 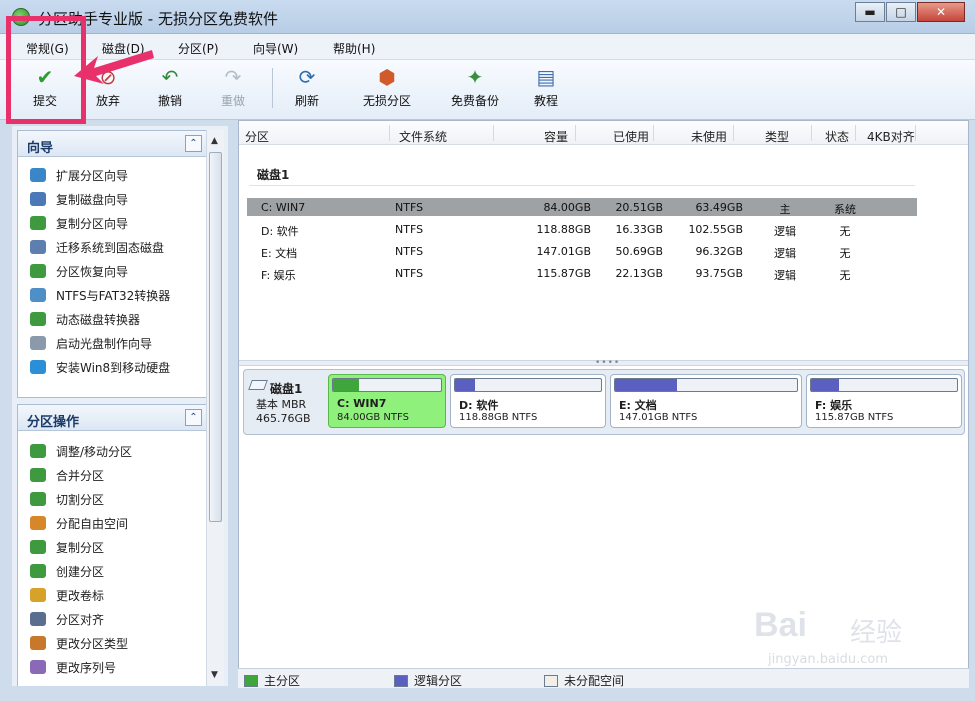 What do you see at coordinates (639, 273) in the screenshot?
I see `cell-used: 22.13GB` at bounding box center [639, 273].